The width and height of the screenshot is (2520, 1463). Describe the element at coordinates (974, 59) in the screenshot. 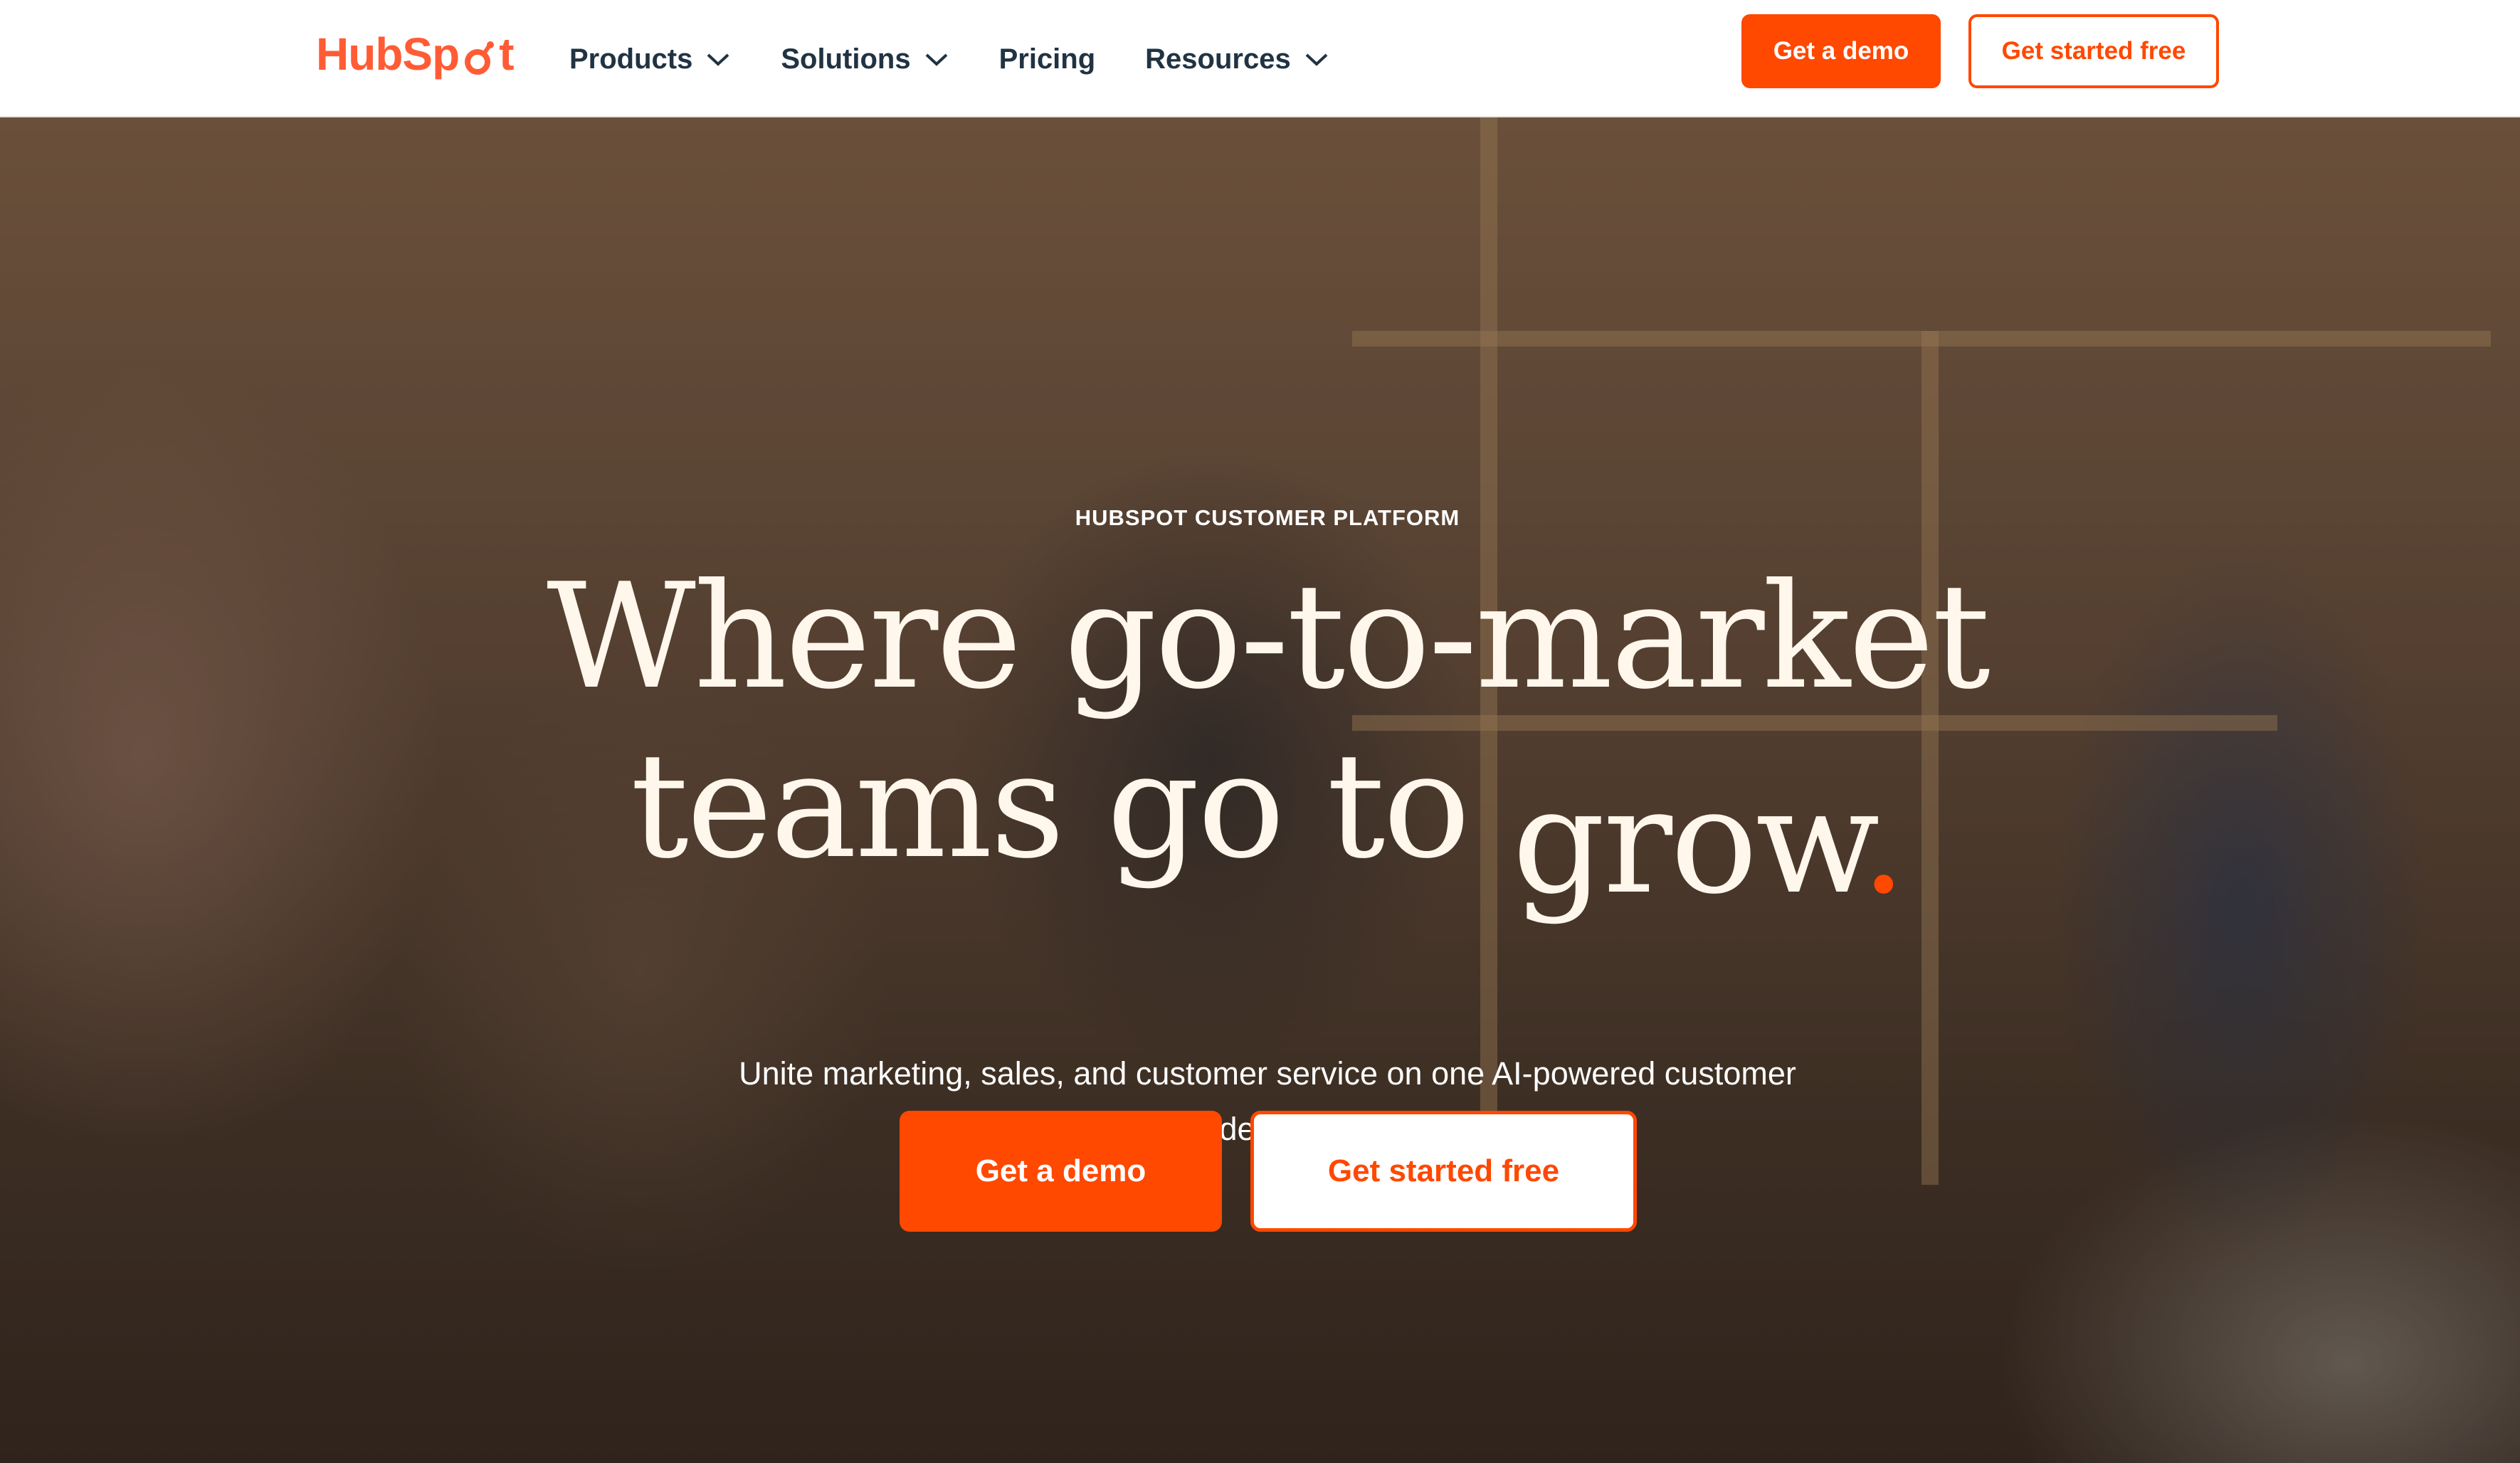

I see `main-nav: Products Solutions Pricing Resources` at that location.